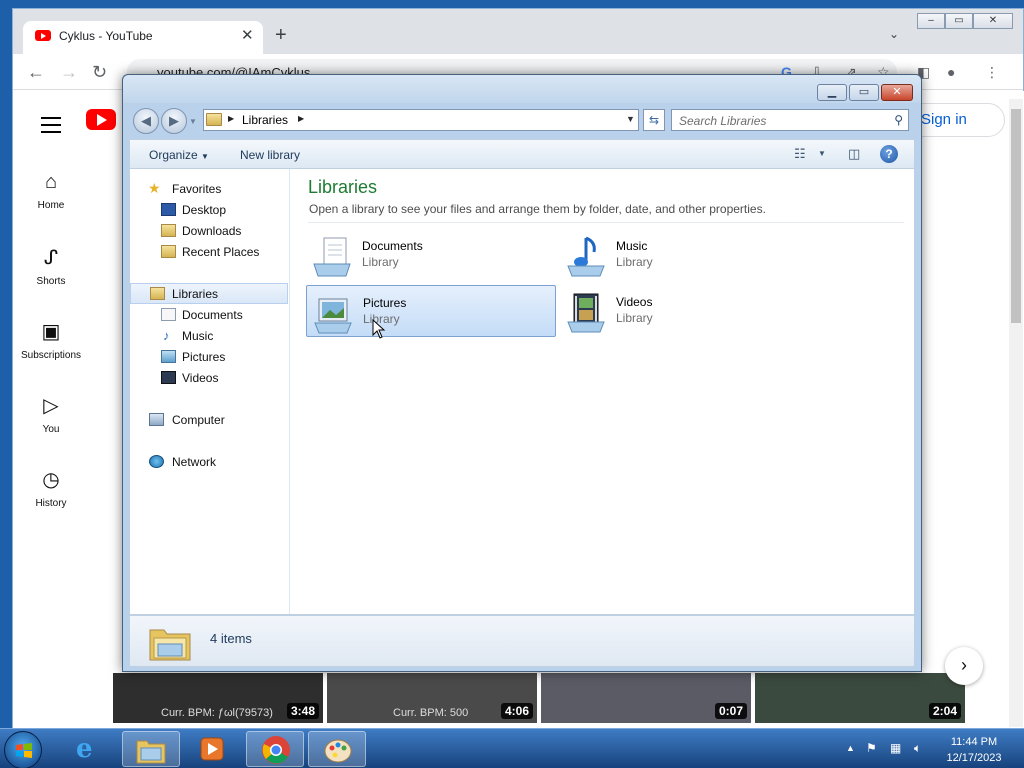 The image size is (1024, 768). Describe the element at coordinates (522, 89) in the screenshot. I see `explorer-titlebar: ▁ ▭ ✕` at that location.